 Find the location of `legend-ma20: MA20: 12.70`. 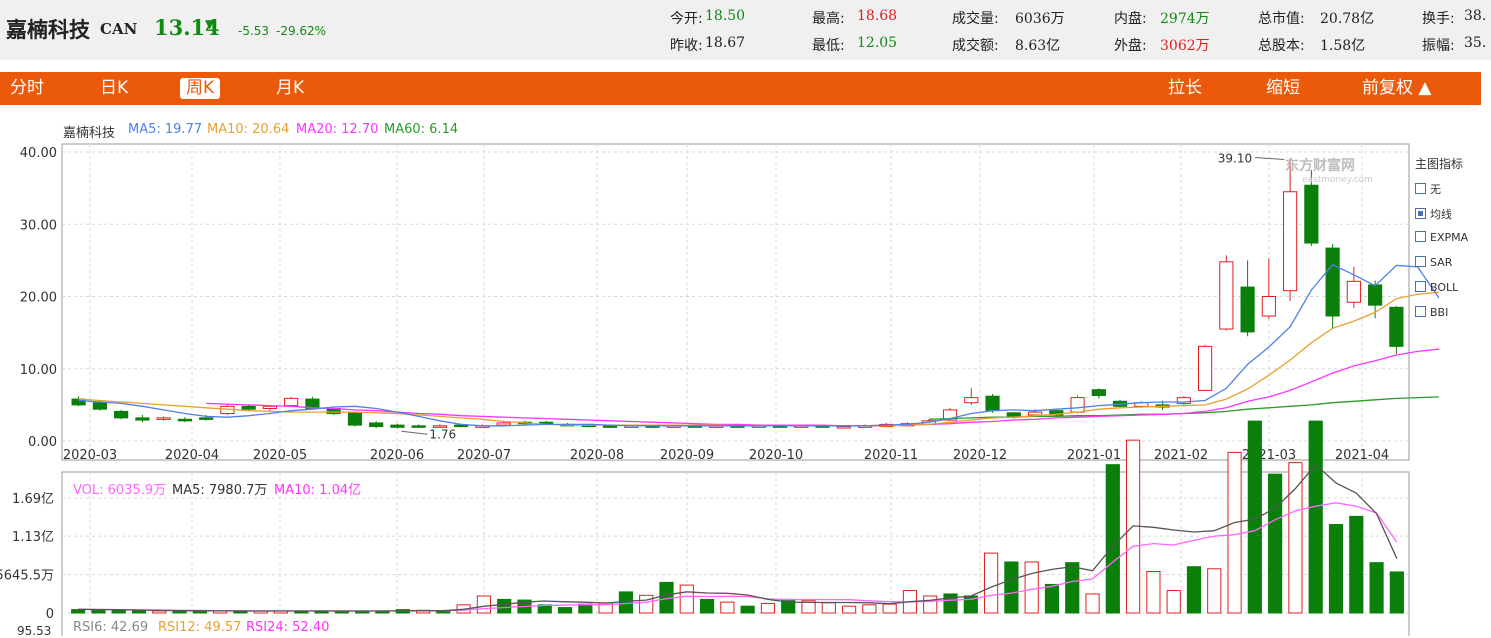

legend-ma20: MA20: 12.70 is located at coordinates (337, 129).